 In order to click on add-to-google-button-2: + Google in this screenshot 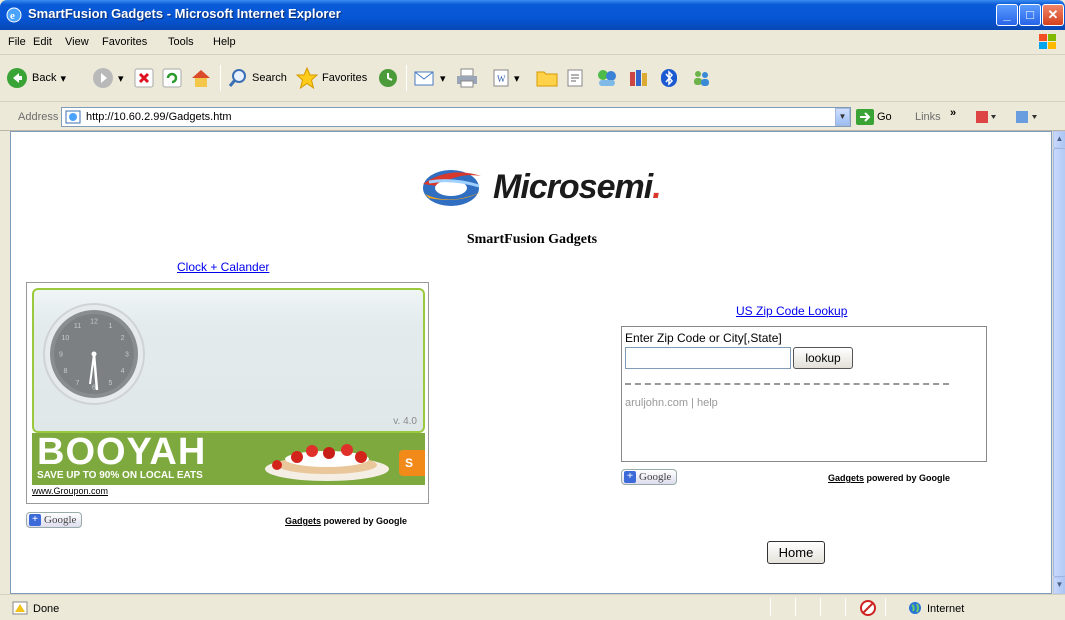, I will do `click(649, 477)`.